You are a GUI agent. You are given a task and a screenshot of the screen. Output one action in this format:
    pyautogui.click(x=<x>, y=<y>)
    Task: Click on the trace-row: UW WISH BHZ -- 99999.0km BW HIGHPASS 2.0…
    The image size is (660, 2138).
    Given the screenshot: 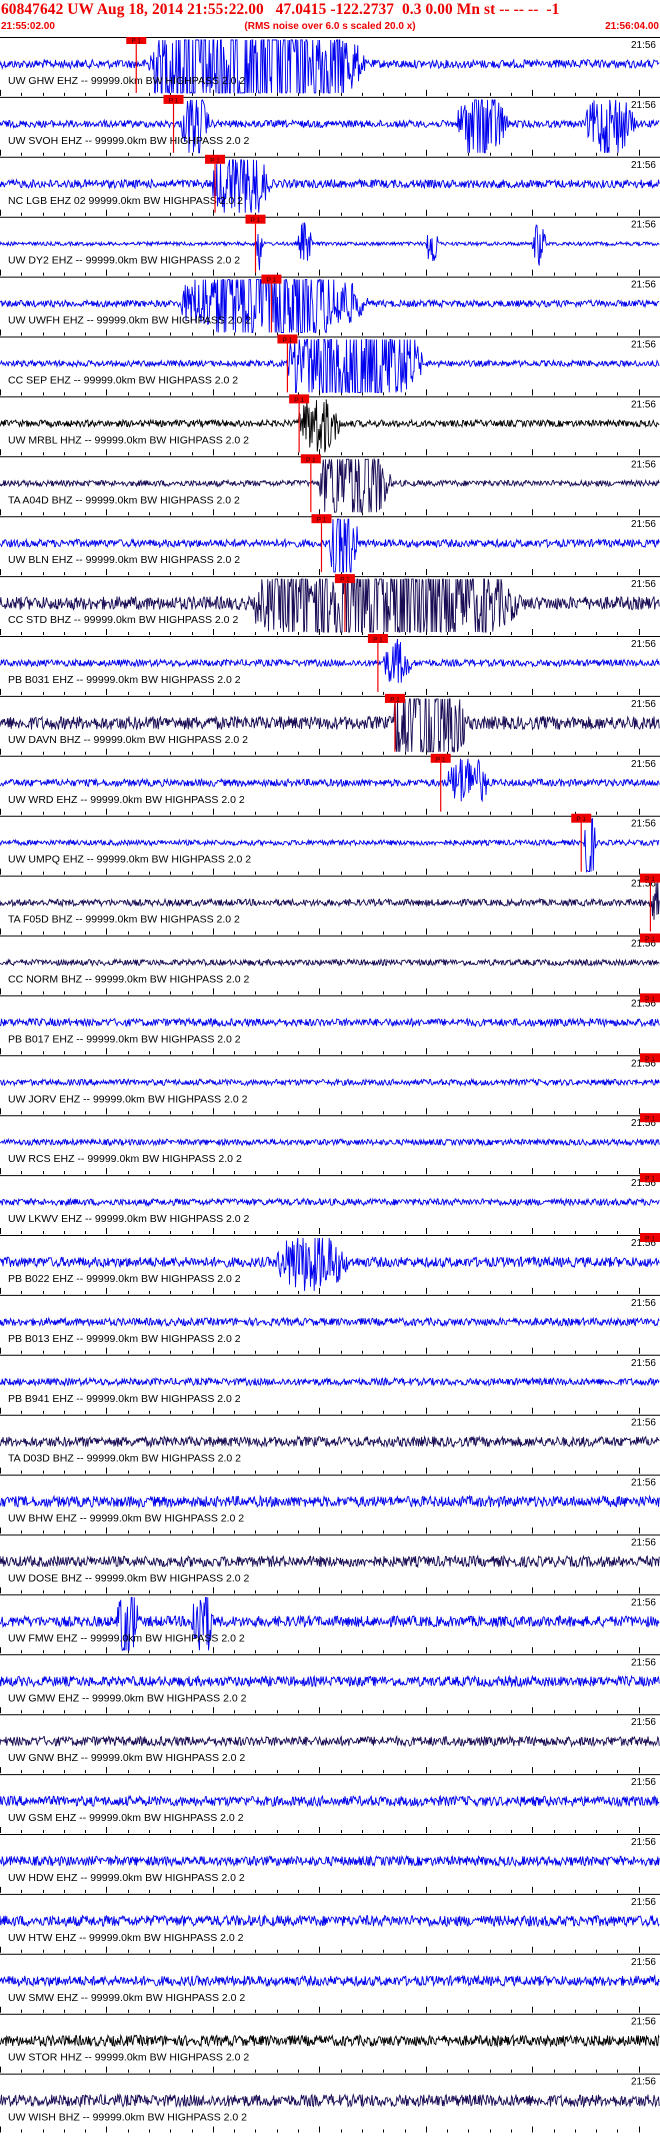 What is the action you would take?
    pyautogui.click(x=330, y=2103)
    